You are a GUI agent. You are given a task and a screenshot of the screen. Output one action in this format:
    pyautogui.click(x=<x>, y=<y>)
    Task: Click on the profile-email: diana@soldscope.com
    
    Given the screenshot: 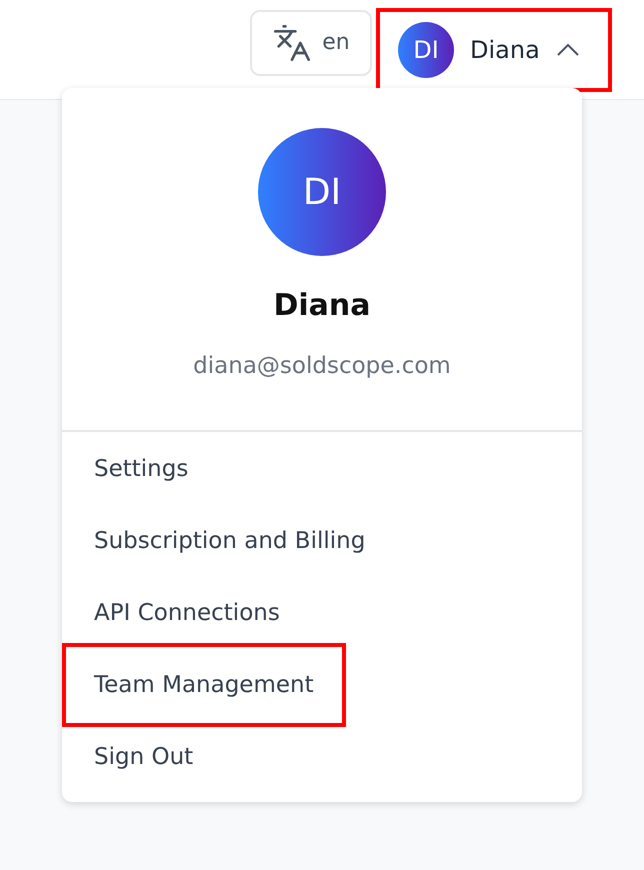 What is the action you would take?
    pyautogui.click(x=322, y=366)
    